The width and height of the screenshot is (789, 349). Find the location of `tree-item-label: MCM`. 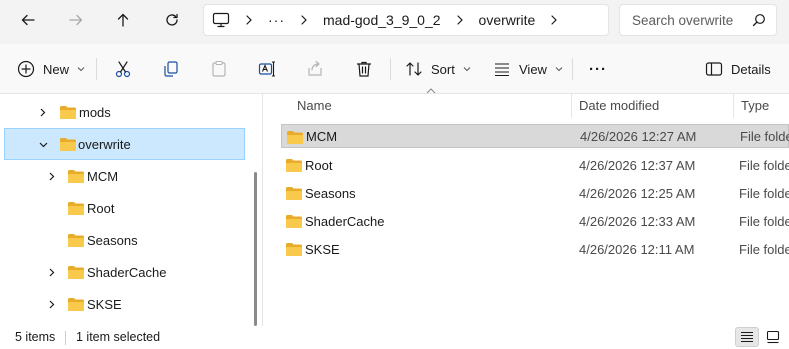

tree-item-label: MCM is located at coordinates (103, 176).